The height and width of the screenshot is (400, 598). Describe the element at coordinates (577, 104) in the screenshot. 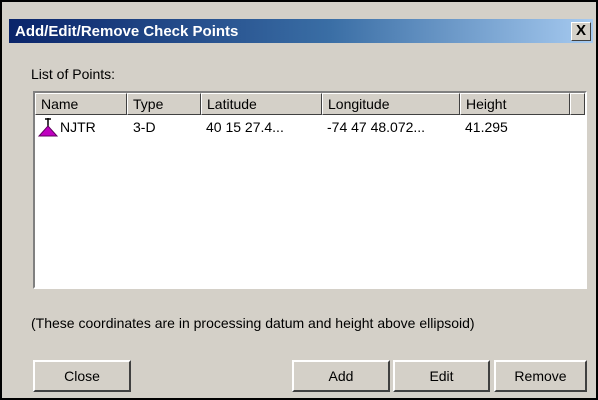

I see `column-header-filler` at that location.